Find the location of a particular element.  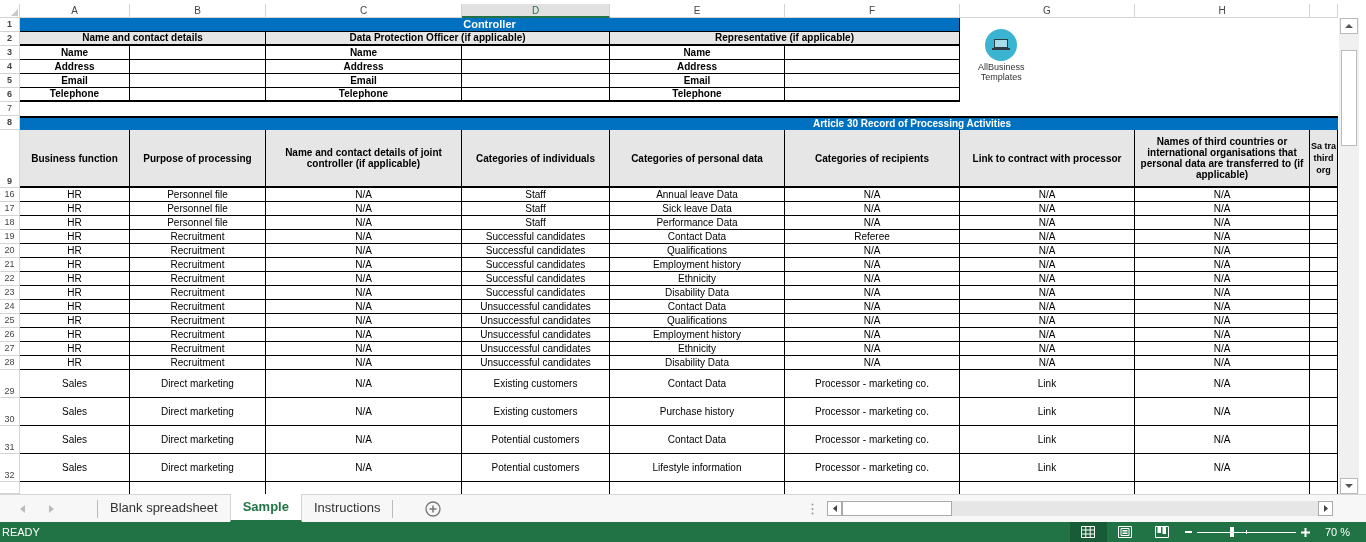

horizontal-scrollbar is located at coordinates (1080, 508).